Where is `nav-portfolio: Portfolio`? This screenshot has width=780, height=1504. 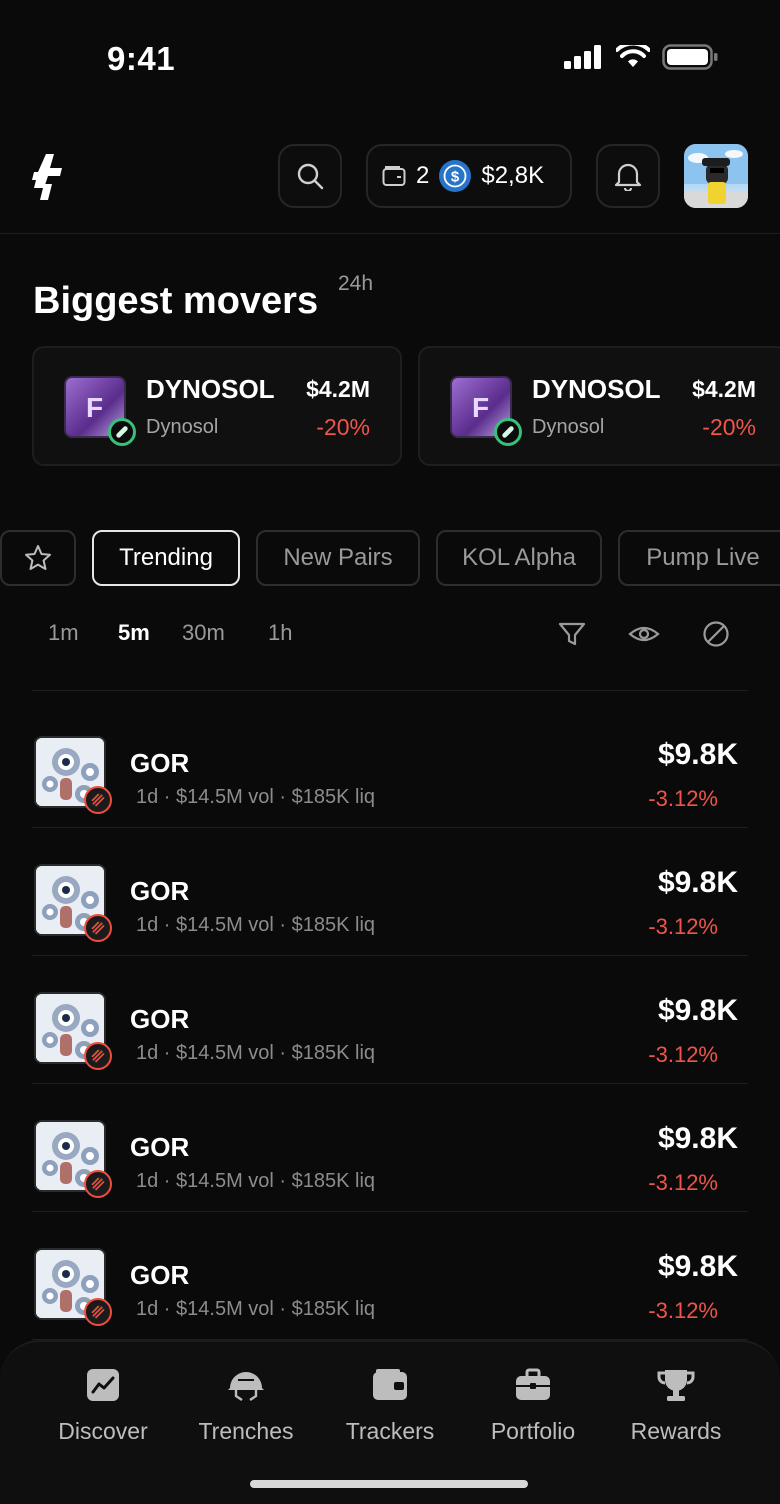
nav-portfolio: Portfolio is located at coordinates (533, 1406).